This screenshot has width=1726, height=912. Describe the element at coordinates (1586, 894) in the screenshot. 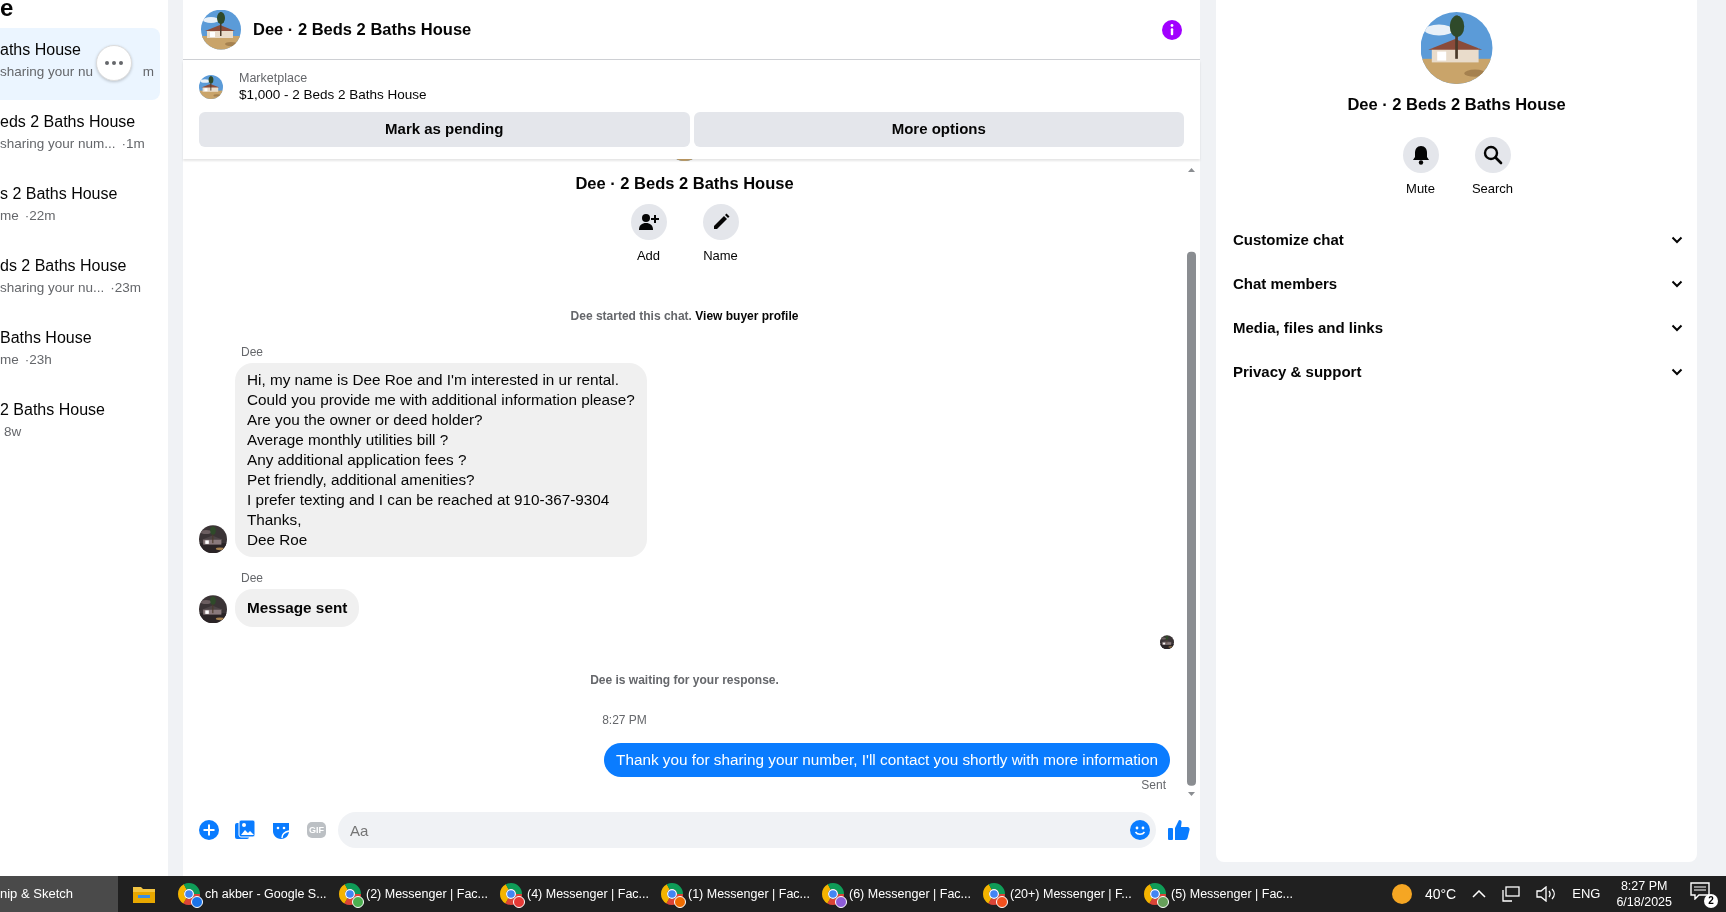

I see `language-indicator: ENG` at that location.